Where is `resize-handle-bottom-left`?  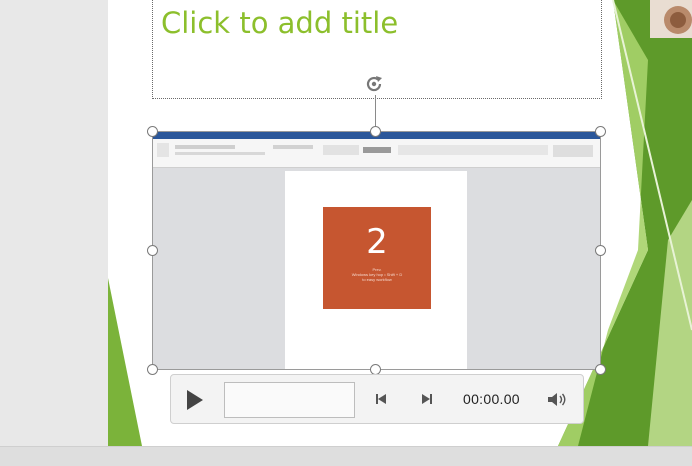 resize-handle-bottom-left is located at coordinates (152, 369).